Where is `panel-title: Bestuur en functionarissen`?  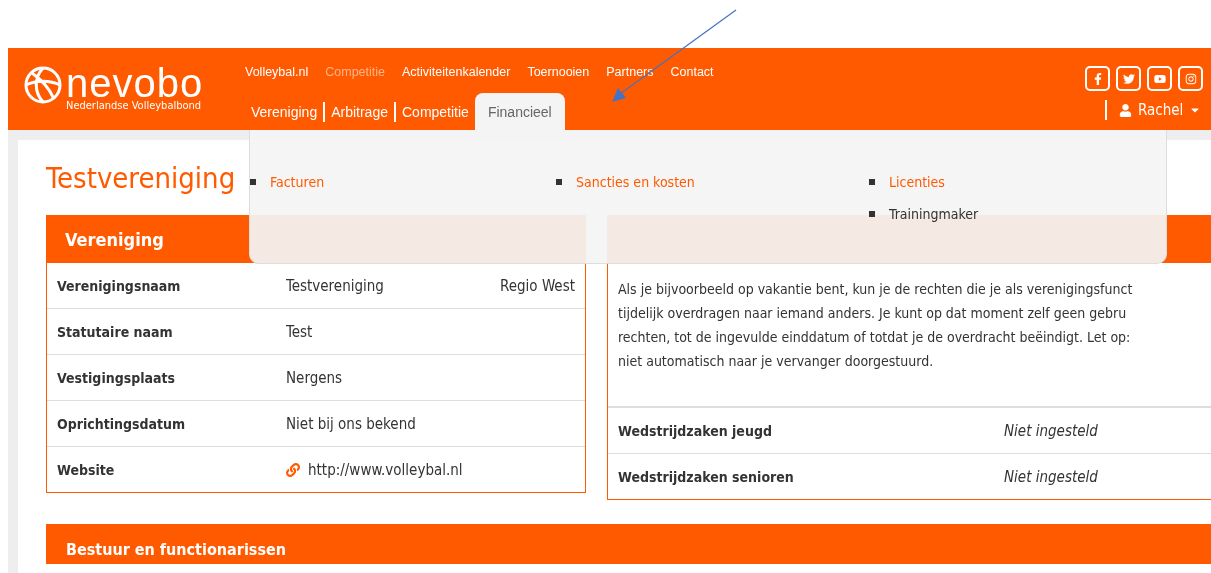 panel-title: Bestuur en functionarissen is located at coordinates (628, 544).